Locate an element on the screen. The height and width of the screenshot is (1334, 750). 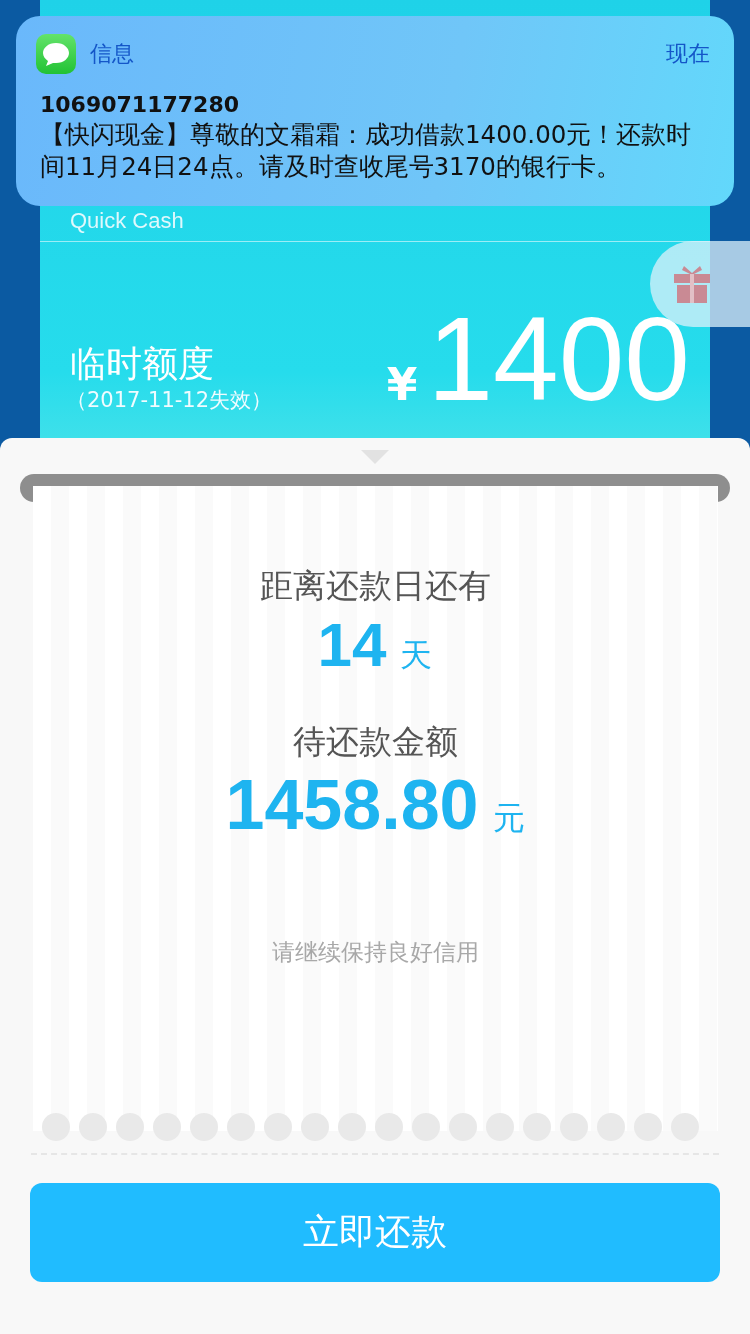
messages-app-icon is located at coordinates (56, 54).